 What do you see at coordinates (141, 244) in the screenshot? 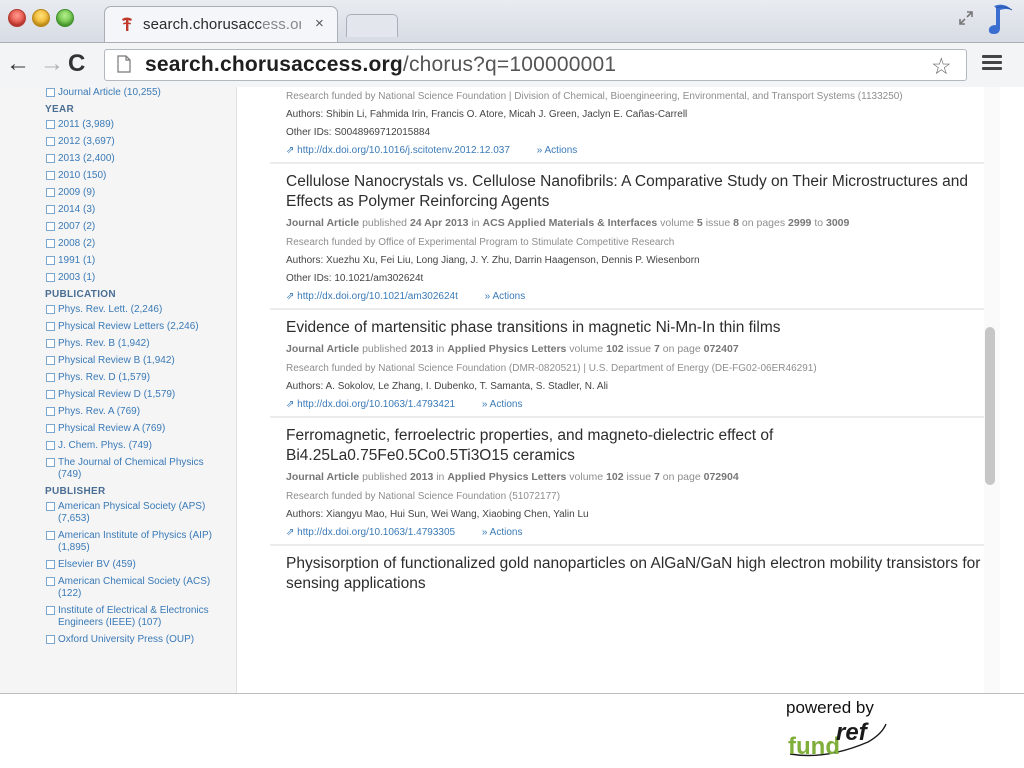
I see `facet-year: 2008 (2)` at bounding box center [141, 244].